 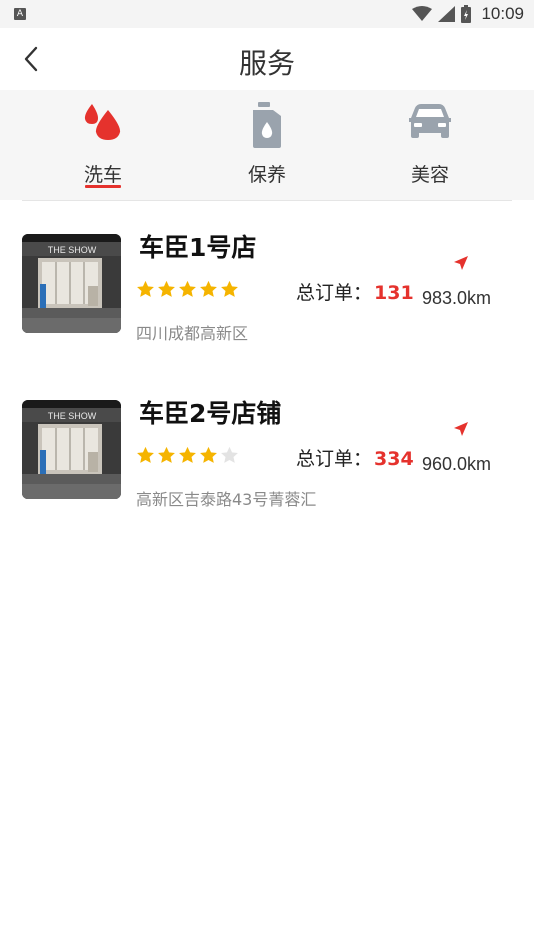 I want to click on header: 服务, so click(x=267, y=59).